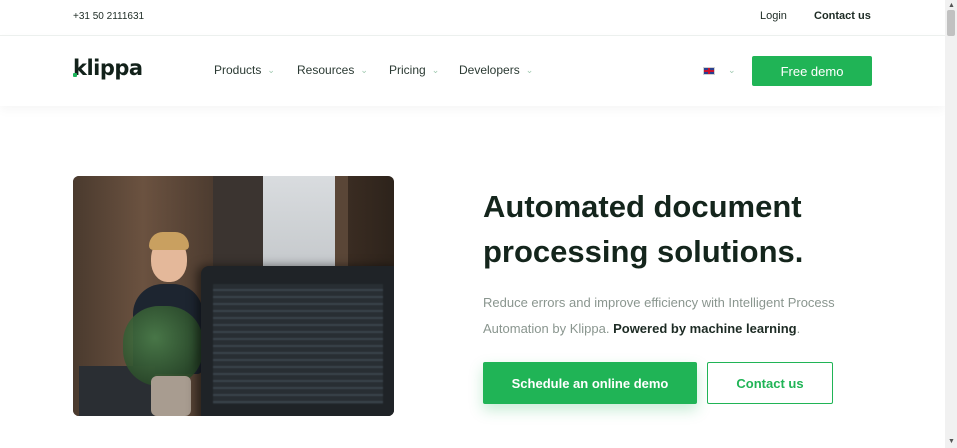 The height and width of the screenshot is (448, 957). I want to click on contact-us-button: Contact us, so click(770, 383).